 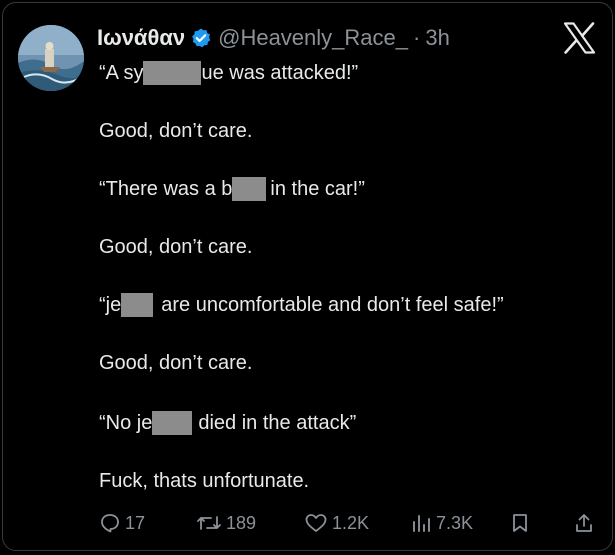 I want to click on reply-icon, so click(x=110, y=523).